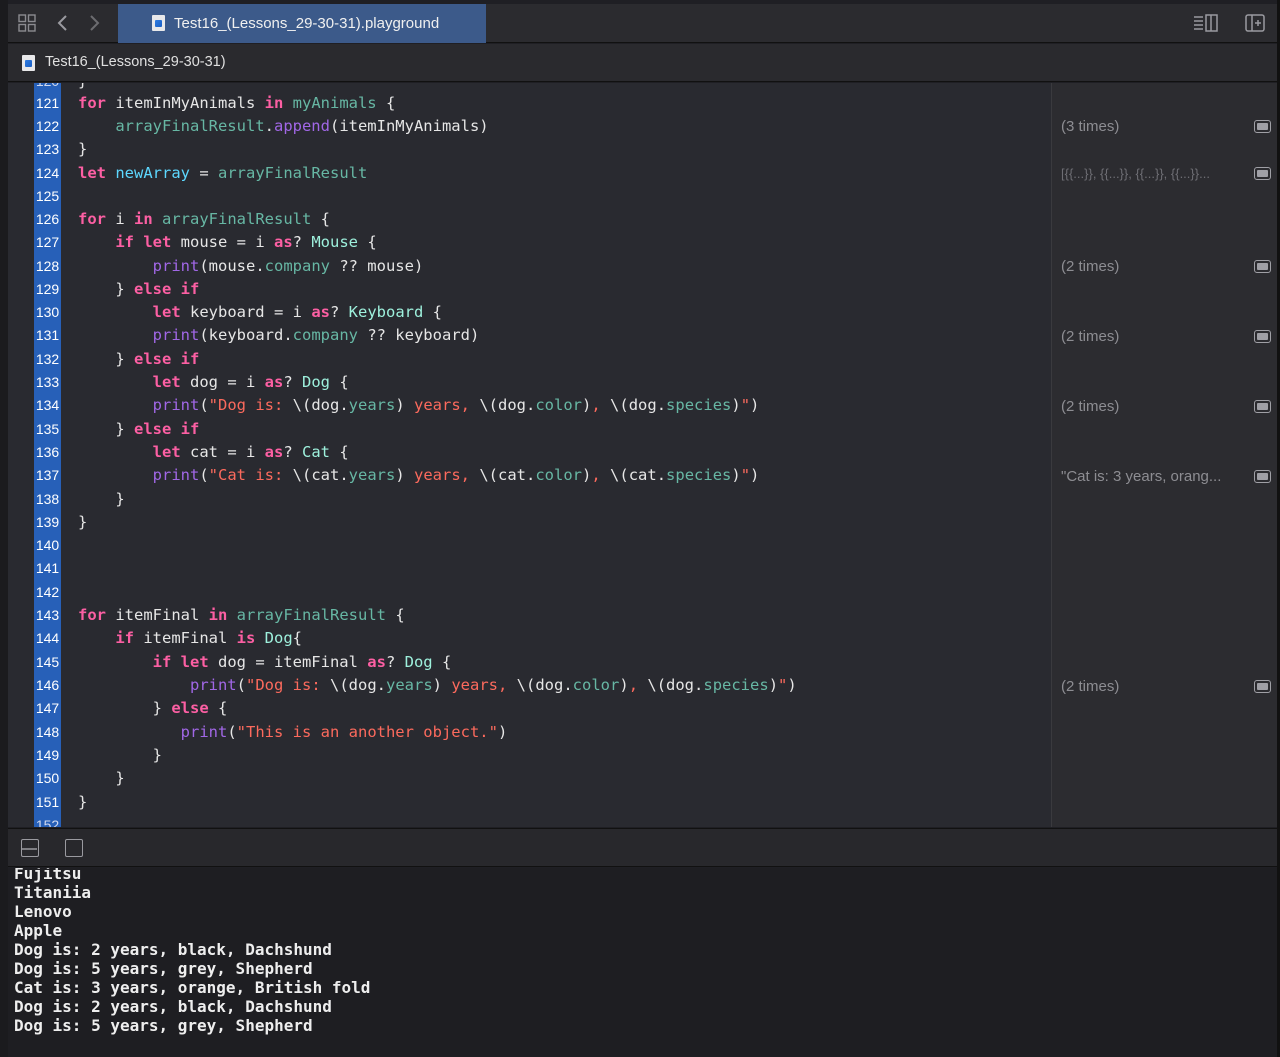  What do you see at coordinates (74, 848) in the screenshot?
I see `console-toggle-icon` at bounding box center [74, 848].